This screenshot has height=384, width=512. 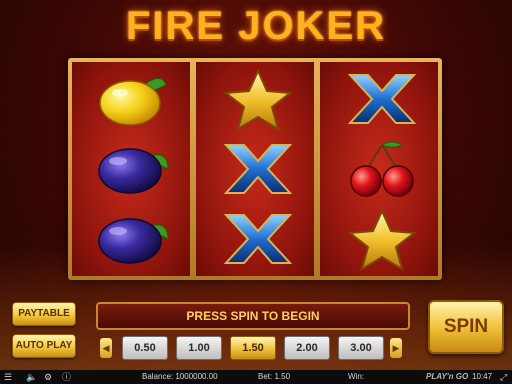 I want to click on bet-display: Bet: 1.50, so click(x=274, y=376).